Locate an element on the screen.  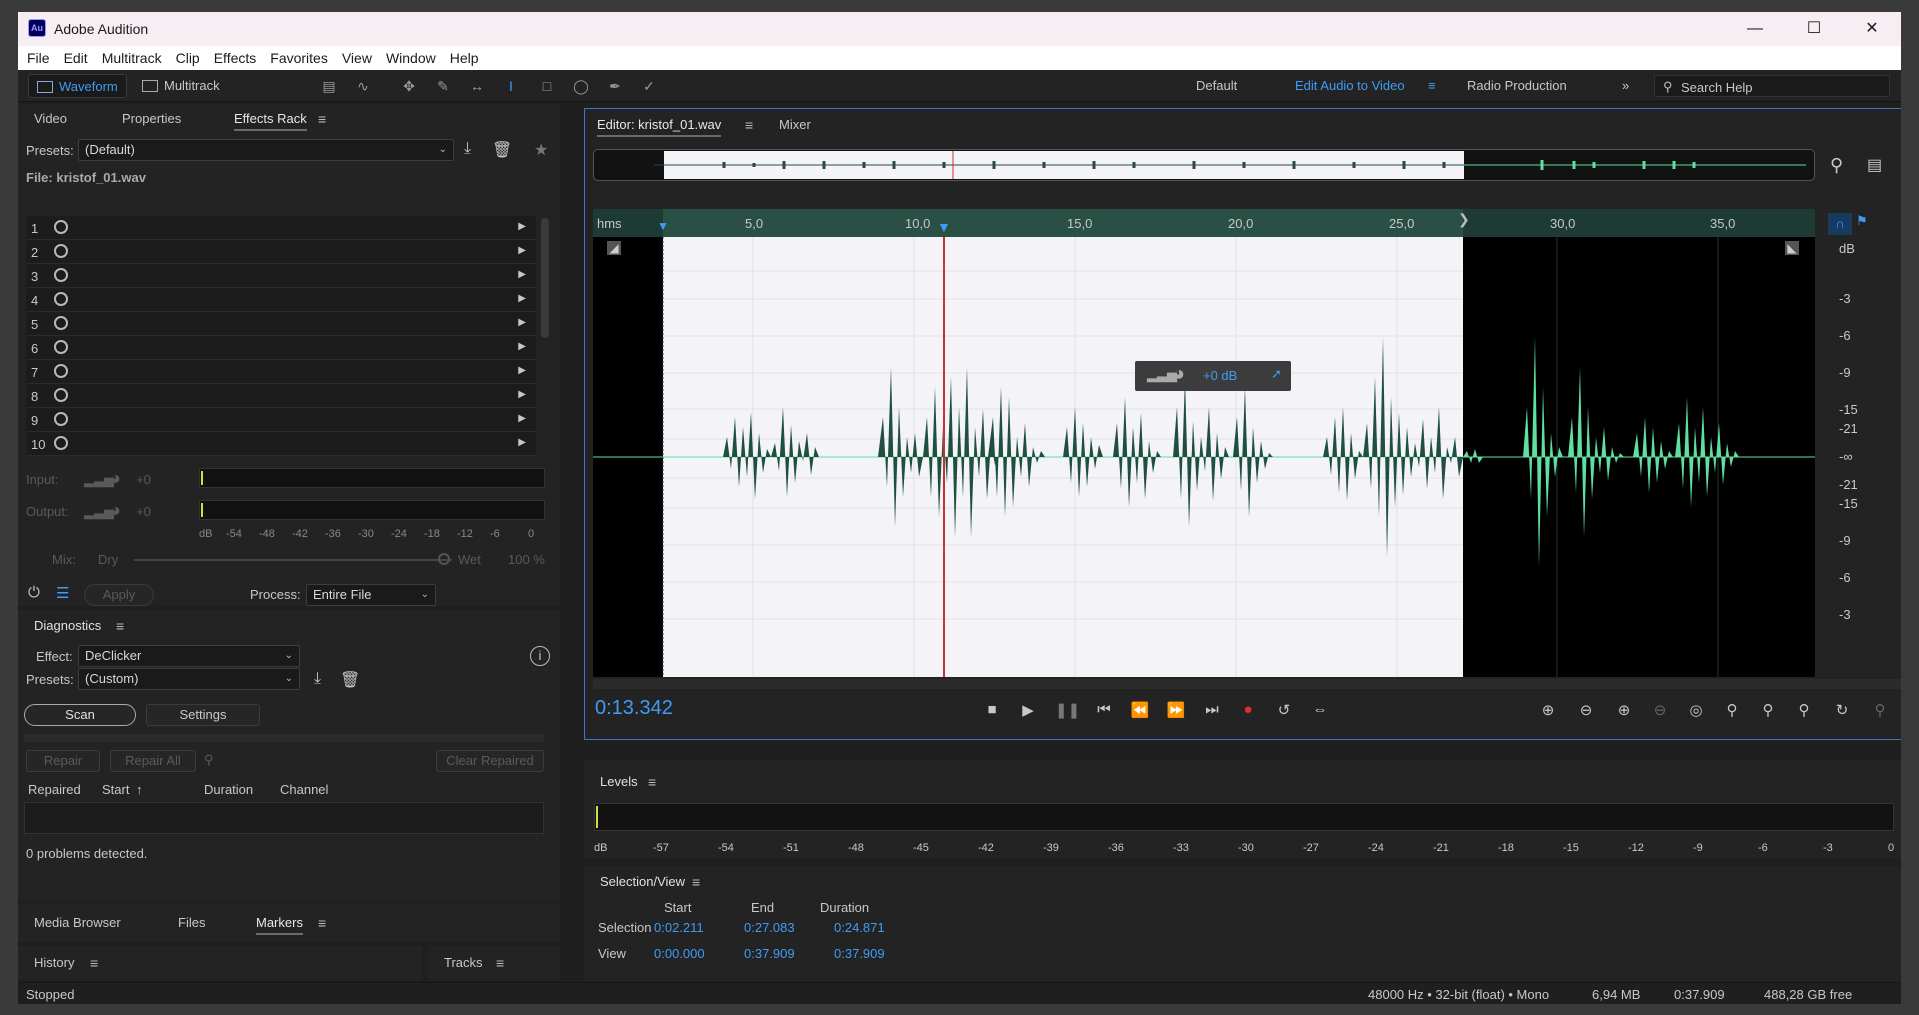
rack-power-icon: ⏻ is located at coordinates (34, 592).